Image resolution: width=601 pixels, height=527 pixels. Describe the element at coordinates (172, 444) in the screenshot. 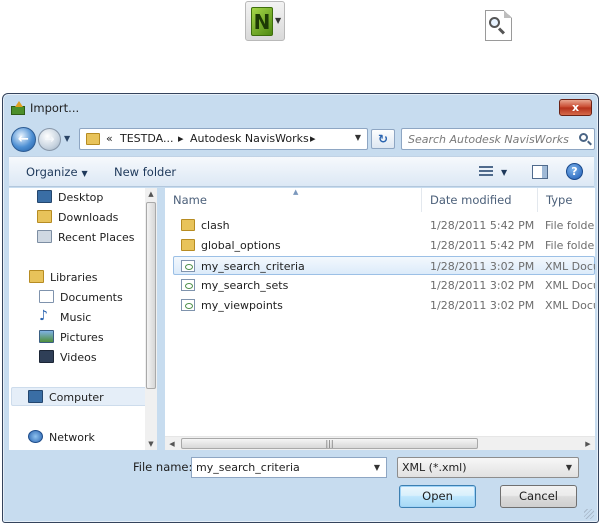

I see `scroll-left-icon: ◀` at that location.